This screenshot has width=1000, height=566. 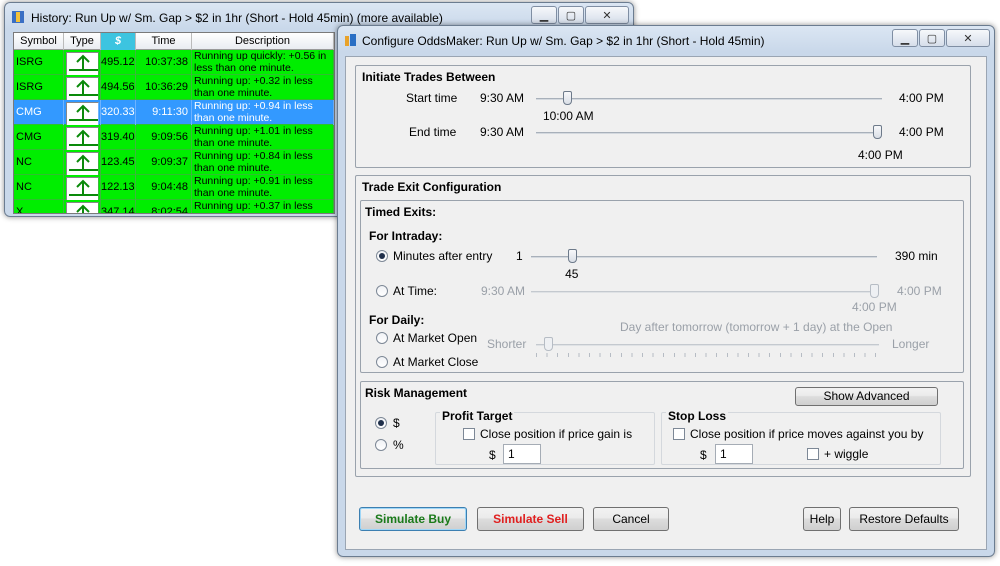 What do you see at coordinates (866, 396) in the screenshot?
I see `show-advanced-button: Show Advanced` at bounding box center [866, 396].